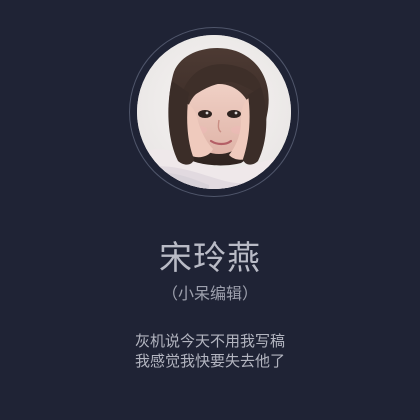 The width and height of the screenshot is (420, 420). Describe the element at coordinates (209, 341) in the screenshot. I see `bio-line-1: 灰机说今天不用我写稿` at that location.